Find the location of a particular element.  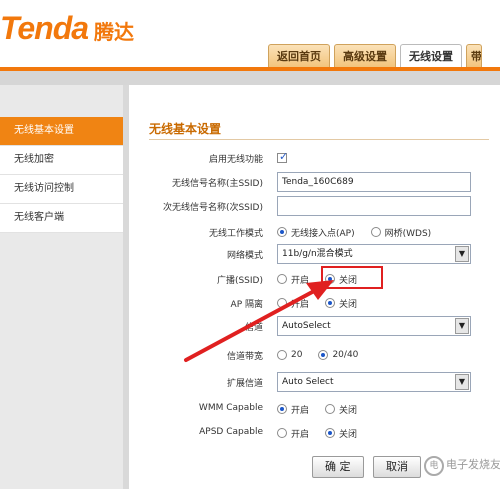

wmm-label: WMM Capable is located at coordinates (230, 408).